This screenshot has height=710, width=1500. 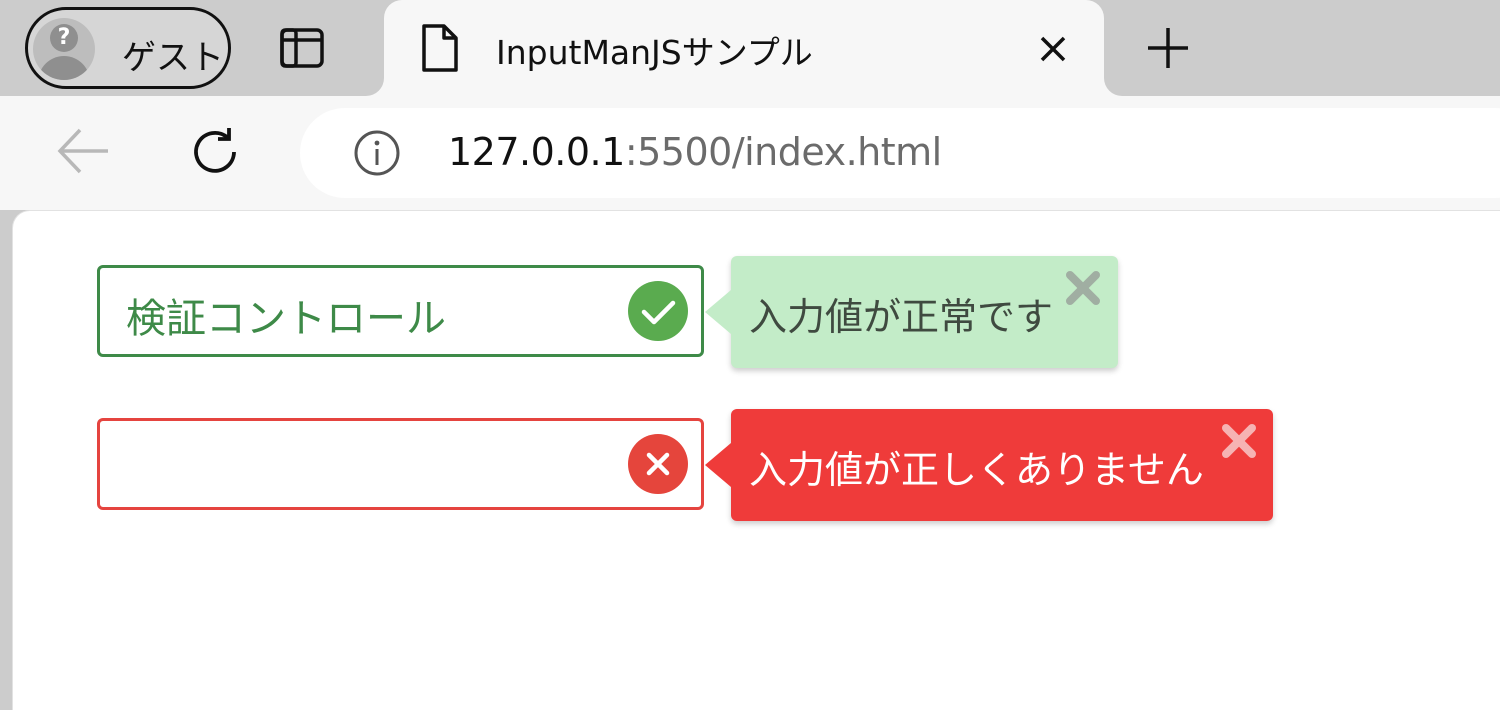 I want to click on reload-icon, so click(x=216, y=152).